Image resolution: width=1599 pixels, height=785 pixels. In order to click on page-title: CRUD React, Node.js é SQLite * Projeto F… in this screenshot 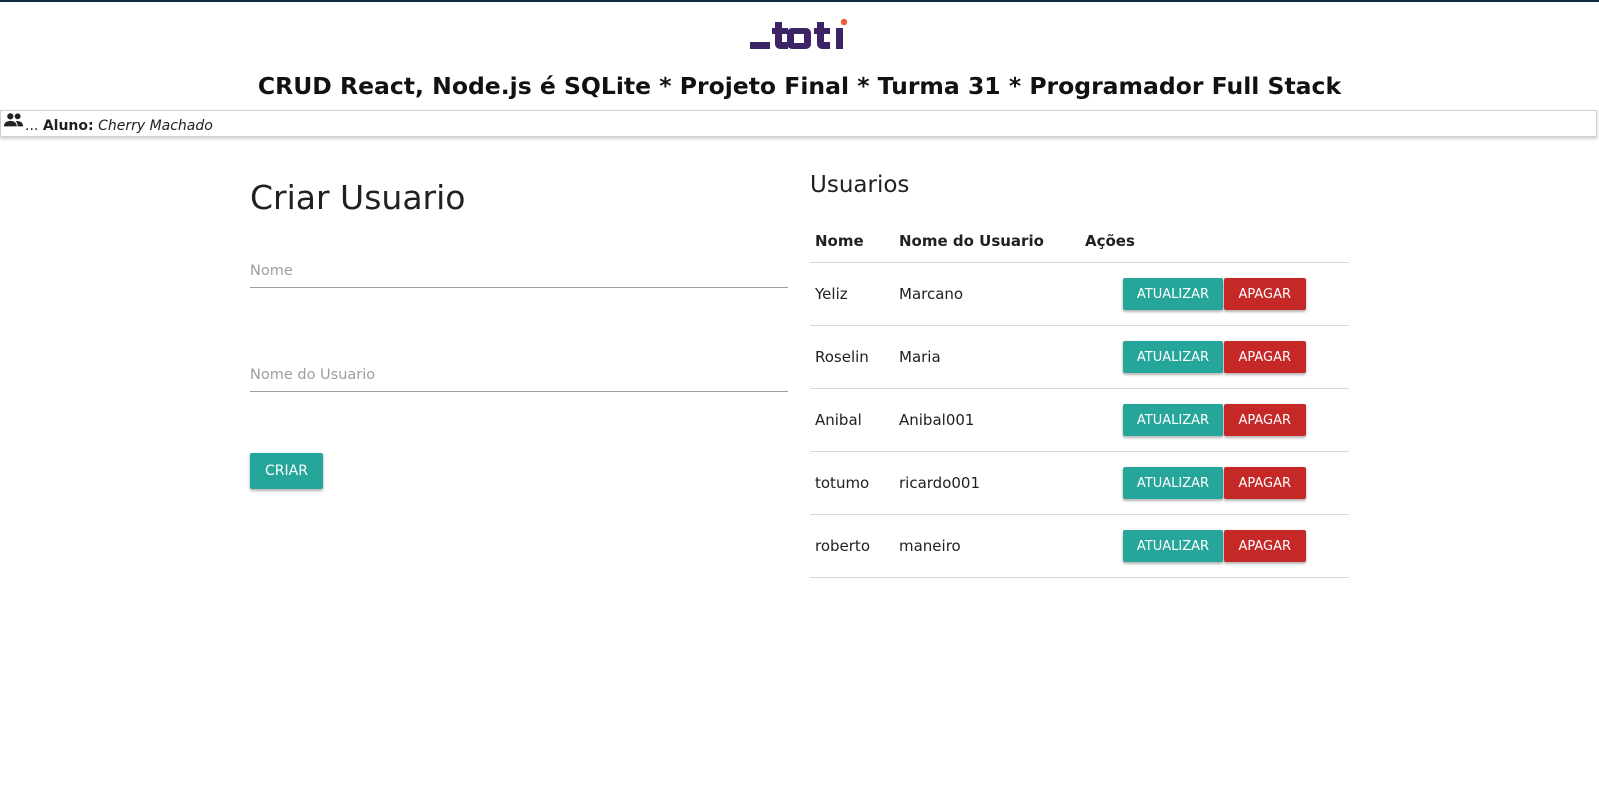, I will do `click(799, 86)`.